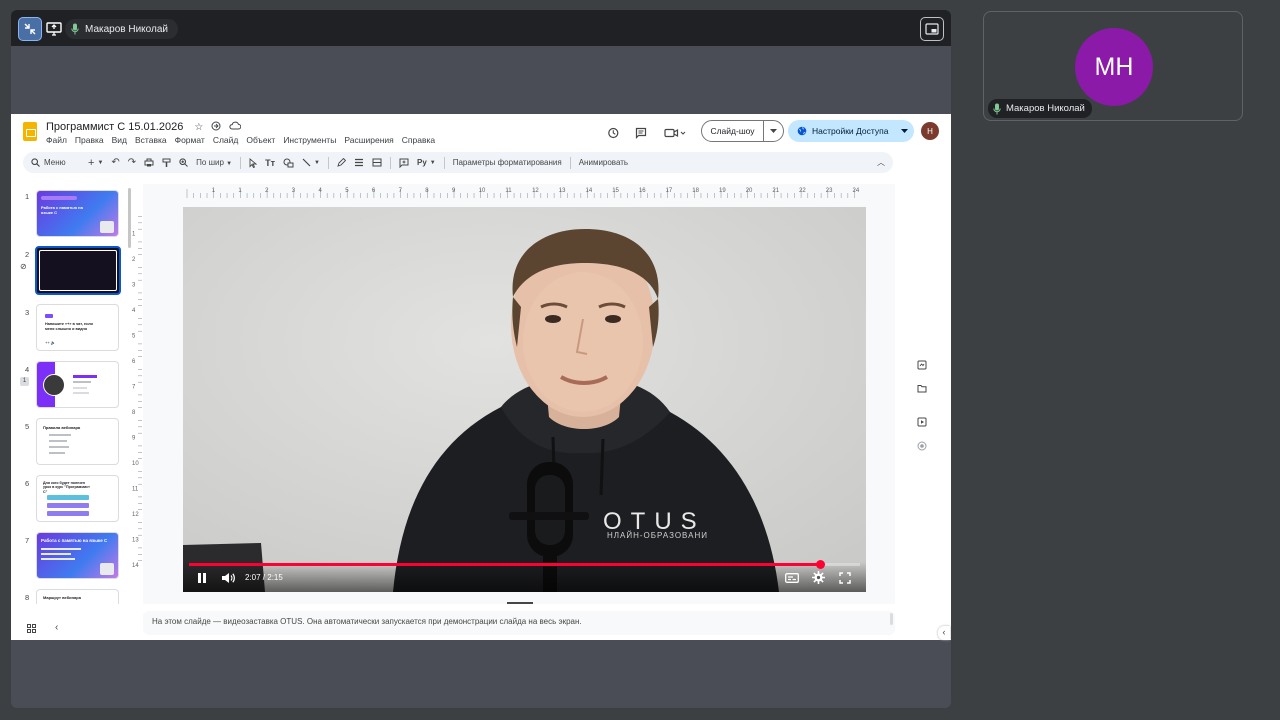 The height and width of the screenshot is (720, 1280). Describe the element at coordinates (422, 162) in the screenshot. I see `input-tools-icon: Ру` at that location.